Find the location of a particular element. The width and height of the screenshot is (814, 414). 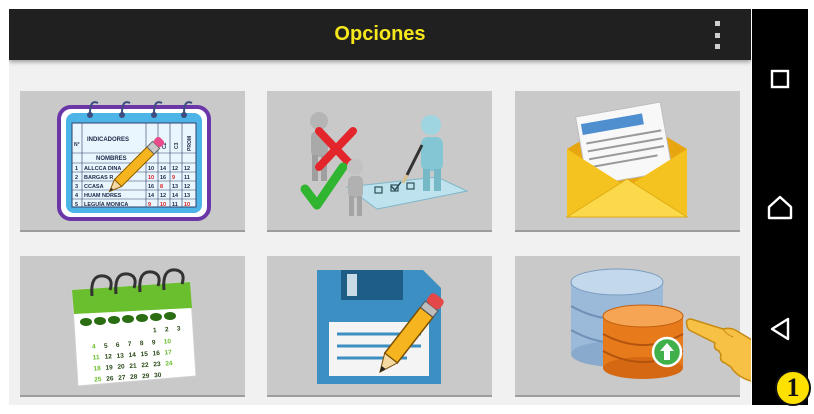

recents-square-icon is located at coordinates (780, 79).